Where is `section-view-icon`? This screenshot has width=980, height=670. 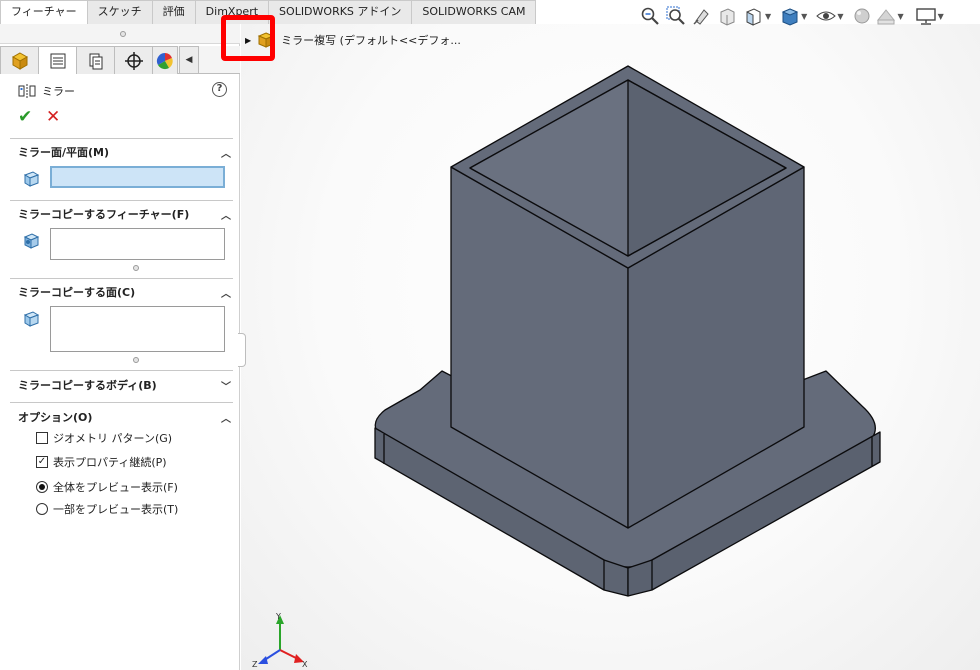 section-view-icon is located at coordinates (728, 16).